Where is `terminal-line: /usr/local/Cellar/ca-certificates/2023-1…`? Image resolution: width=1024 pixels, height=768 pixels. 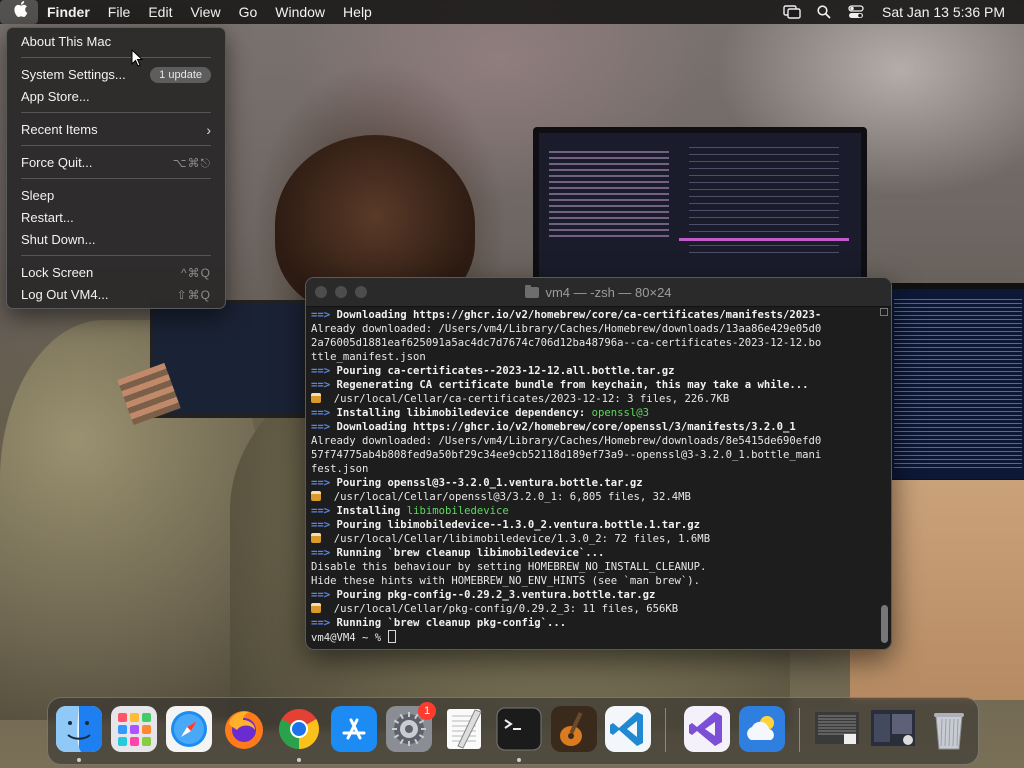 terminal-line: /usr/local/Cellar/ca-certificates/2023-1… is located at coordinates (593, 399).